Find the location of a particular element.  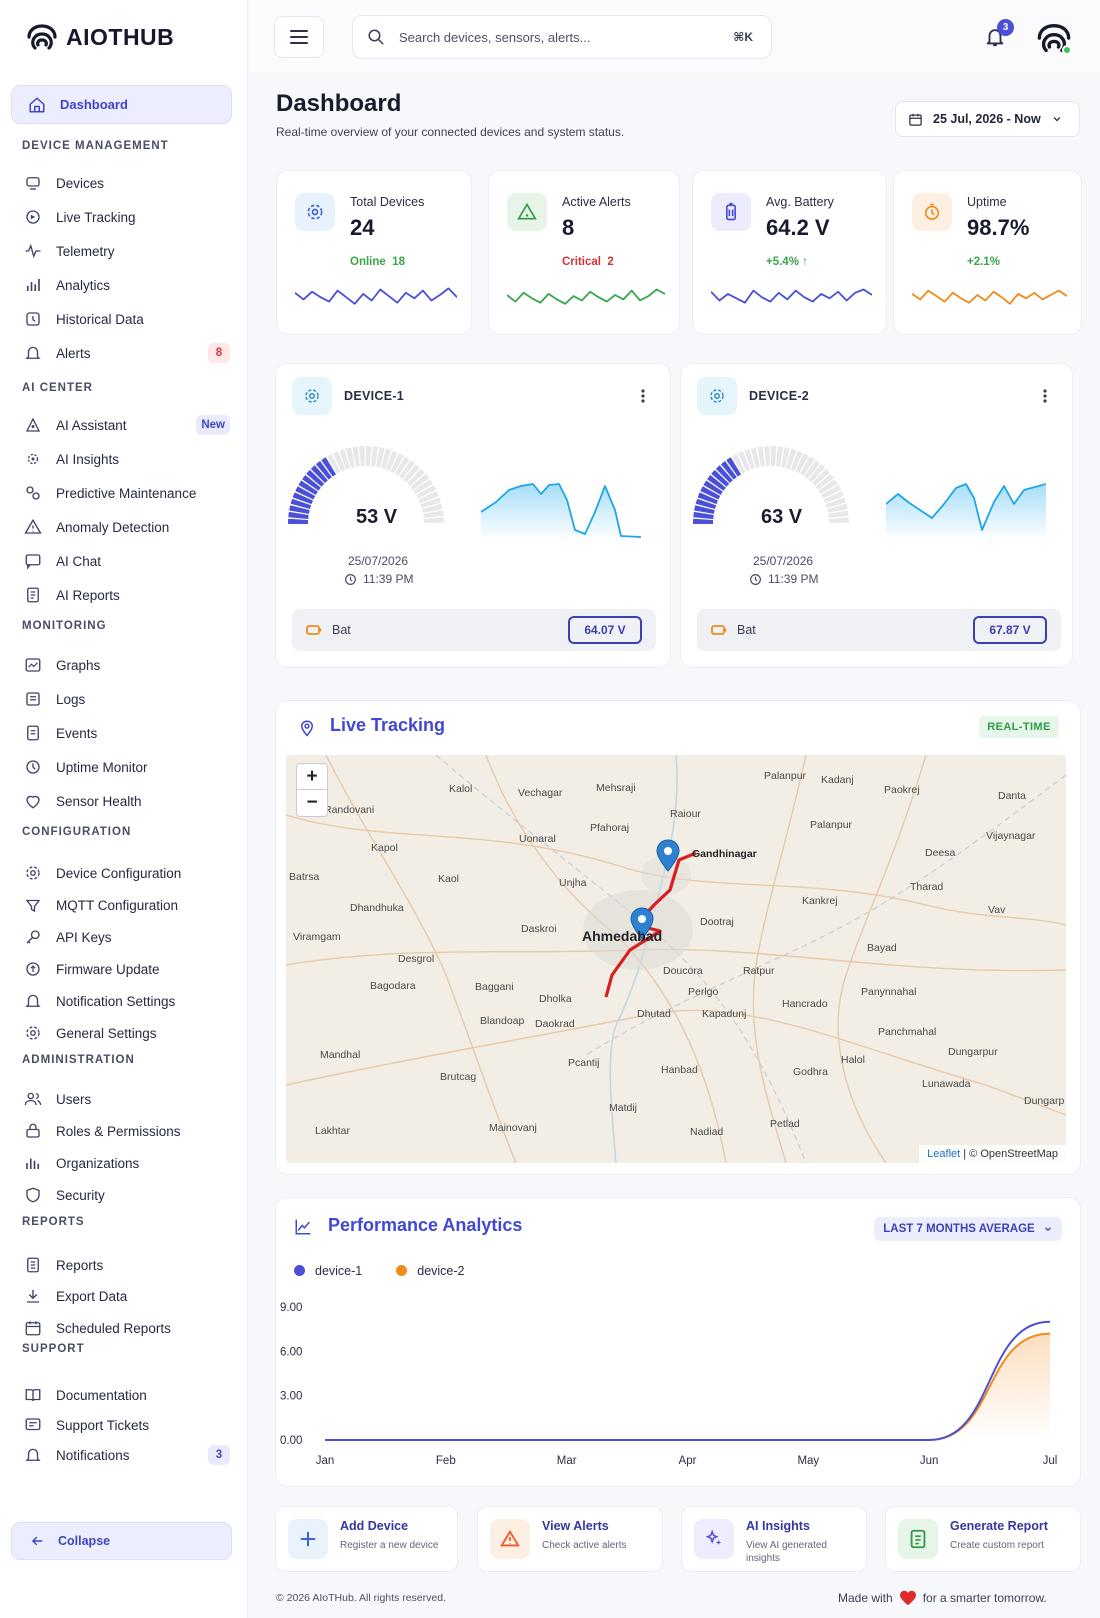

sidebar-item-predictive-maintenance: Predictive Maintenance is located at coordinates (127, 493).